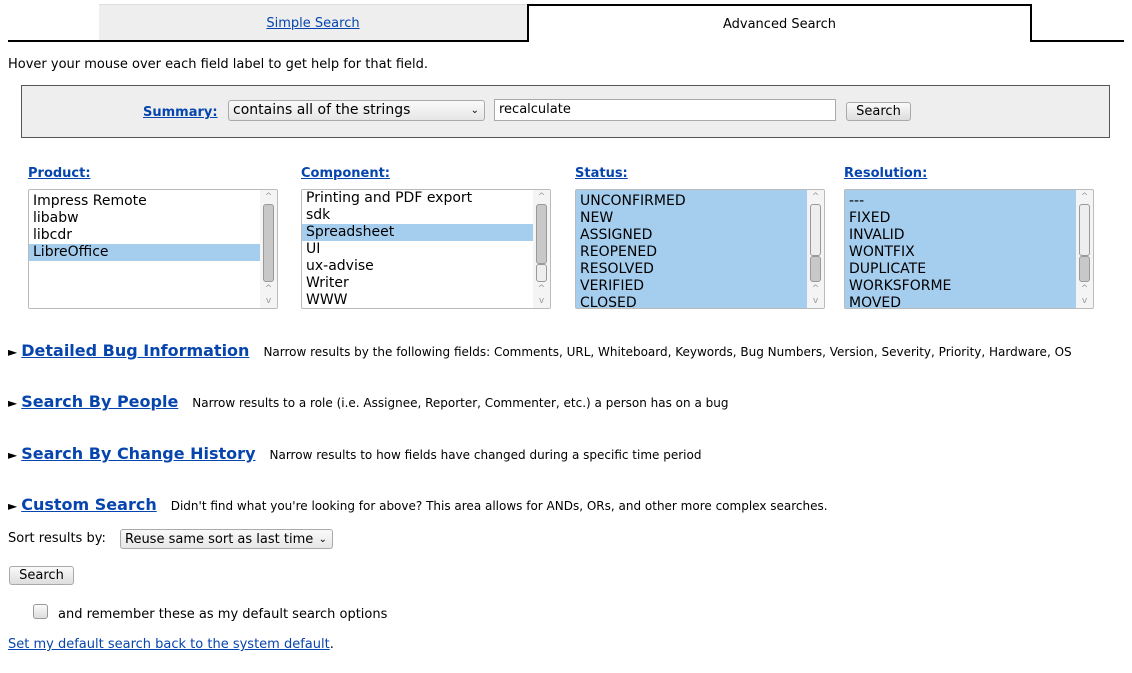  I want to click on list-option: Writer, so click(417, 283).